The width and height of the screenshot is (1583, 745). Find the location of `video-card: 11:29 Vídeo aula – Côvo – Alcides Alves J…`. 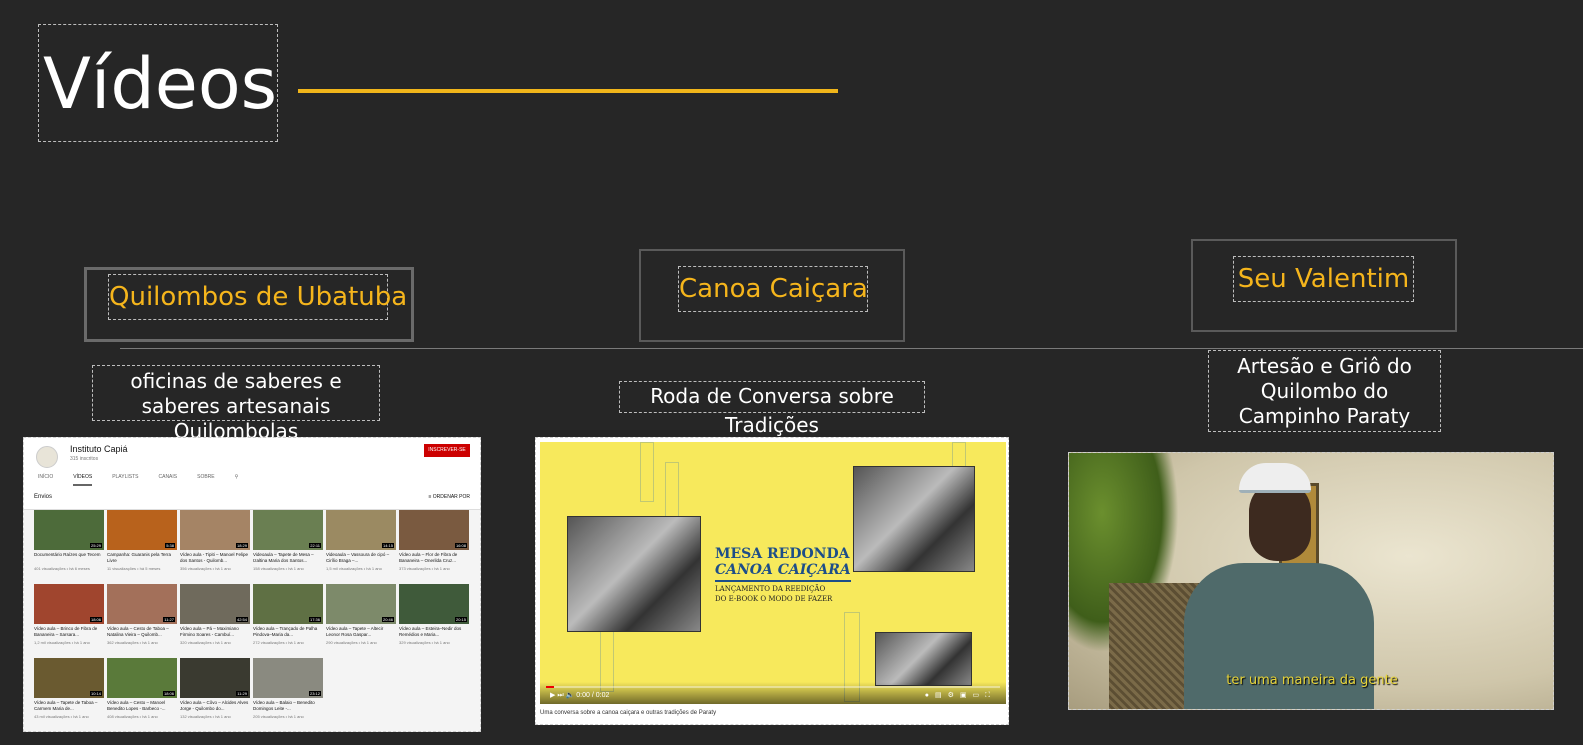

video-card: 11:29 Vídeo aula – Côvo – Alcides Alves J… is located at coordinates (215, 693).